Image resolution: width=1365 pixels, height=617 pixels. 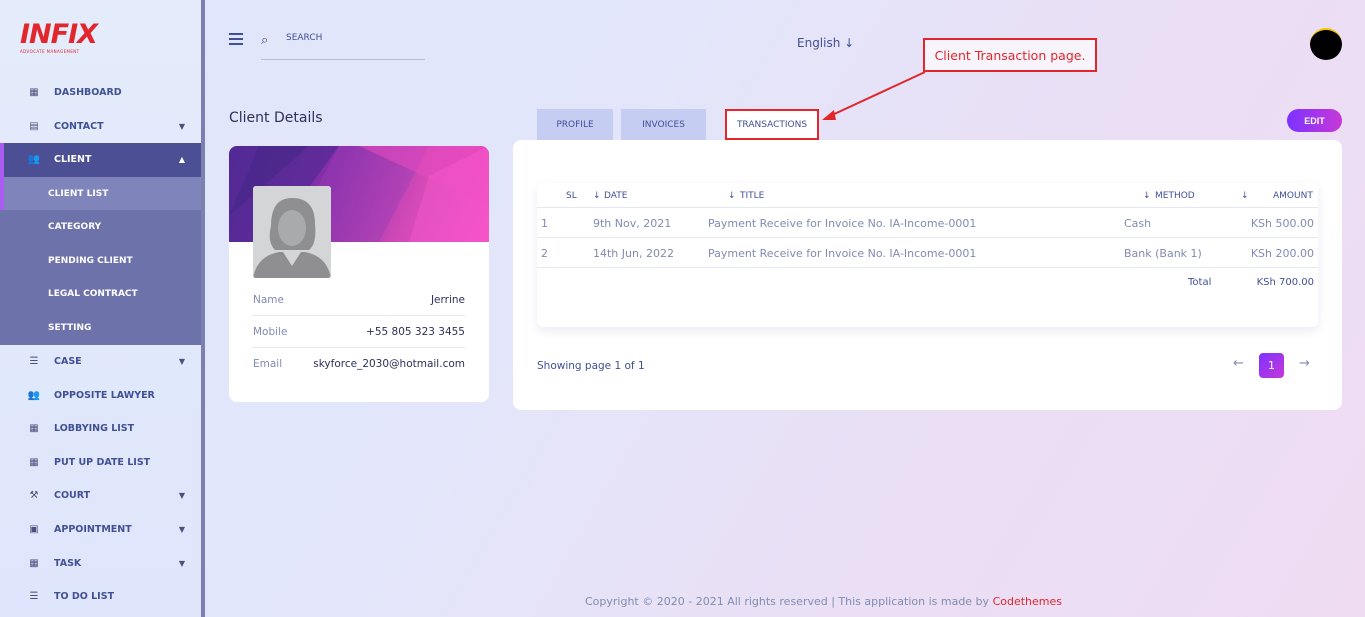 I want to click on calendar-icon: ▣, so click(x=34, y=530).